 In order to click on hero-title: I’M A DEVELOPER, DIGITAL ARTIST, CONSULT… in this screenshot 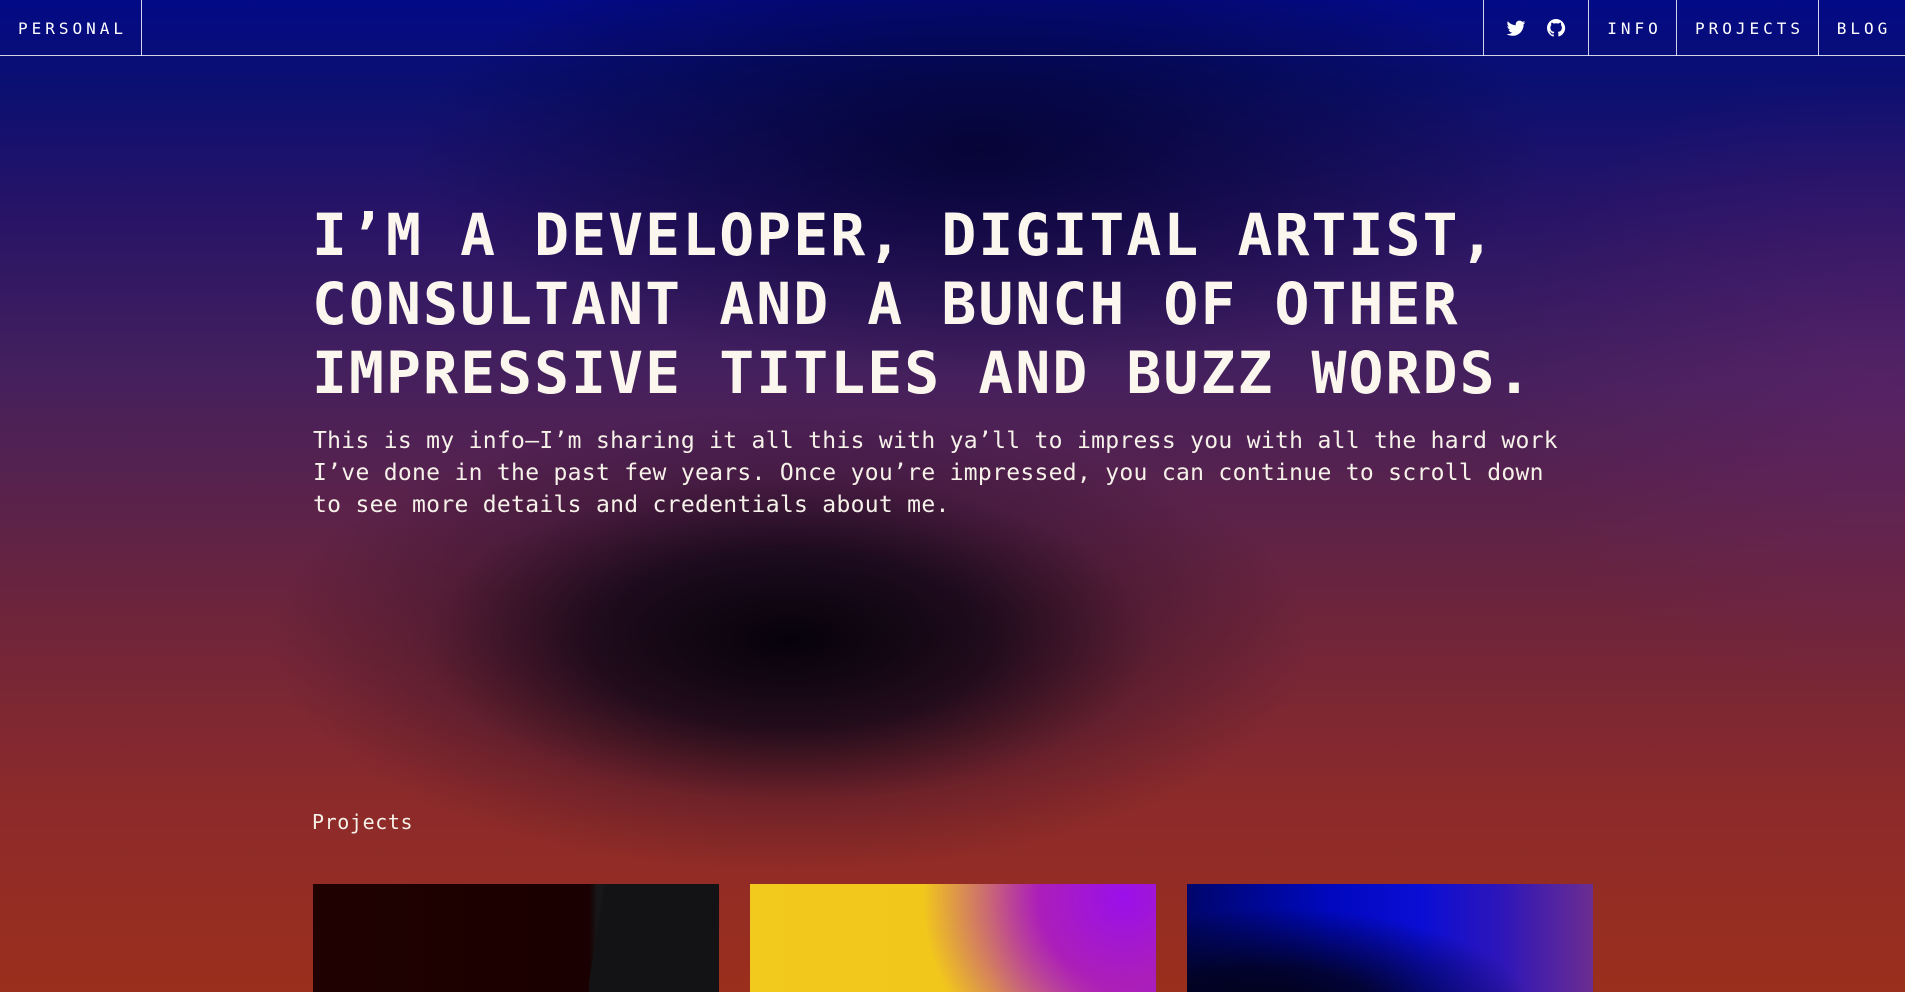, I will do `click(923, 304)`.